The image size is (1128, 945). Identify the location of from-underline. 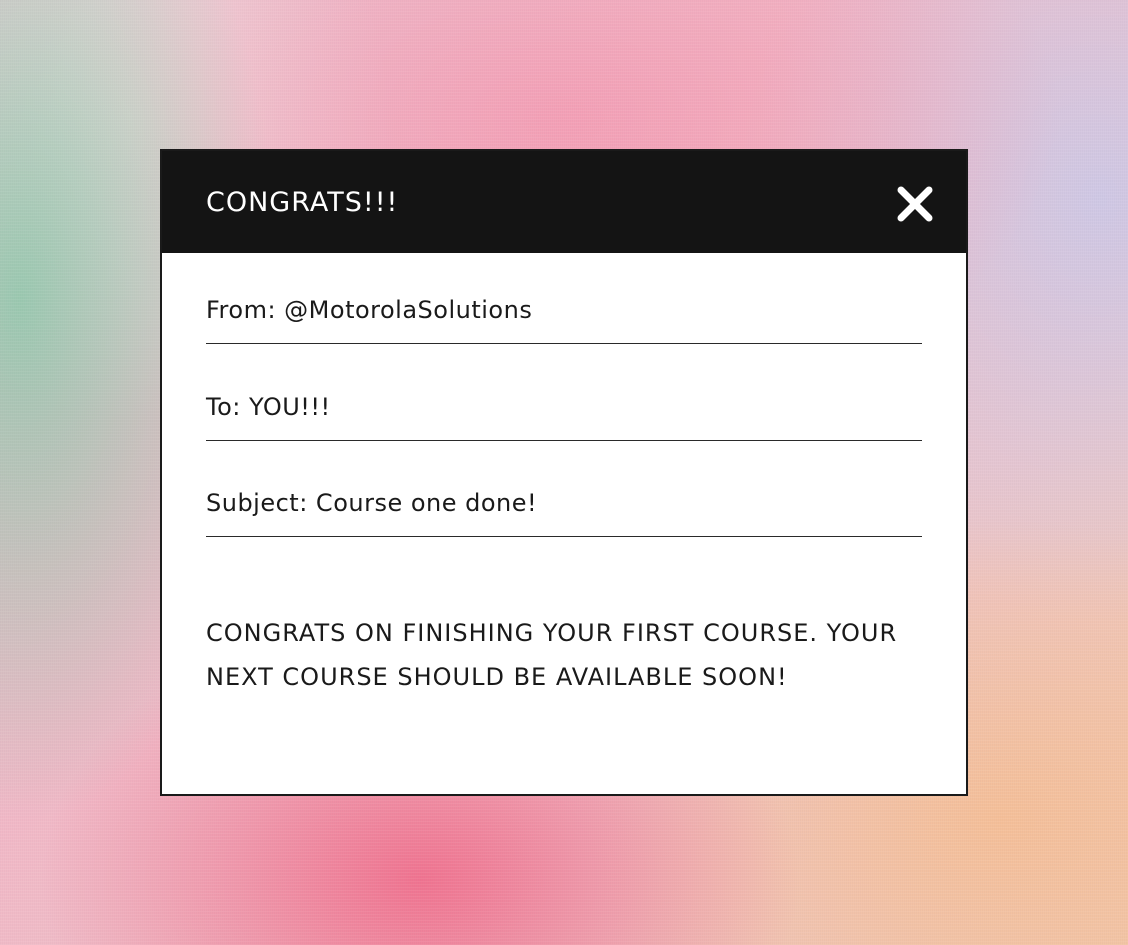
(564, 343).